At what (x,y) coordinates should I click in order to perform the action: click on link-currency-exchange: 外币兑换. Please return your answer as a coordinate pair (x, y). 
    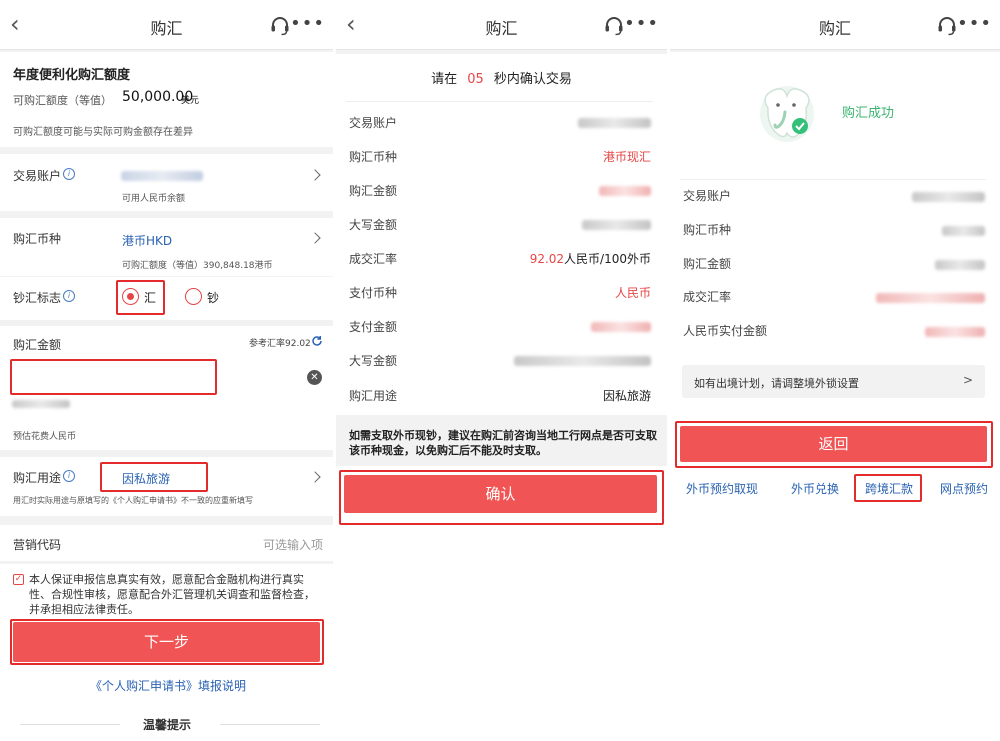
    Looking at the image, I should click on (815, 488).